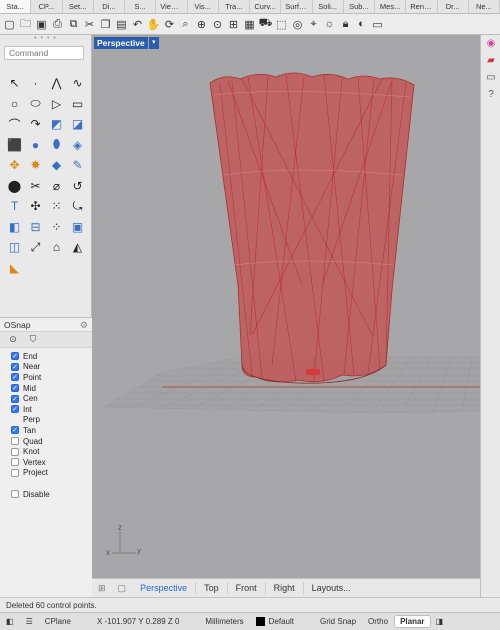  What do you see at coordinates (169, 24) in the screenshot?
I see `rotate-view-icon: ⟳` at bounding box center [169, 24].